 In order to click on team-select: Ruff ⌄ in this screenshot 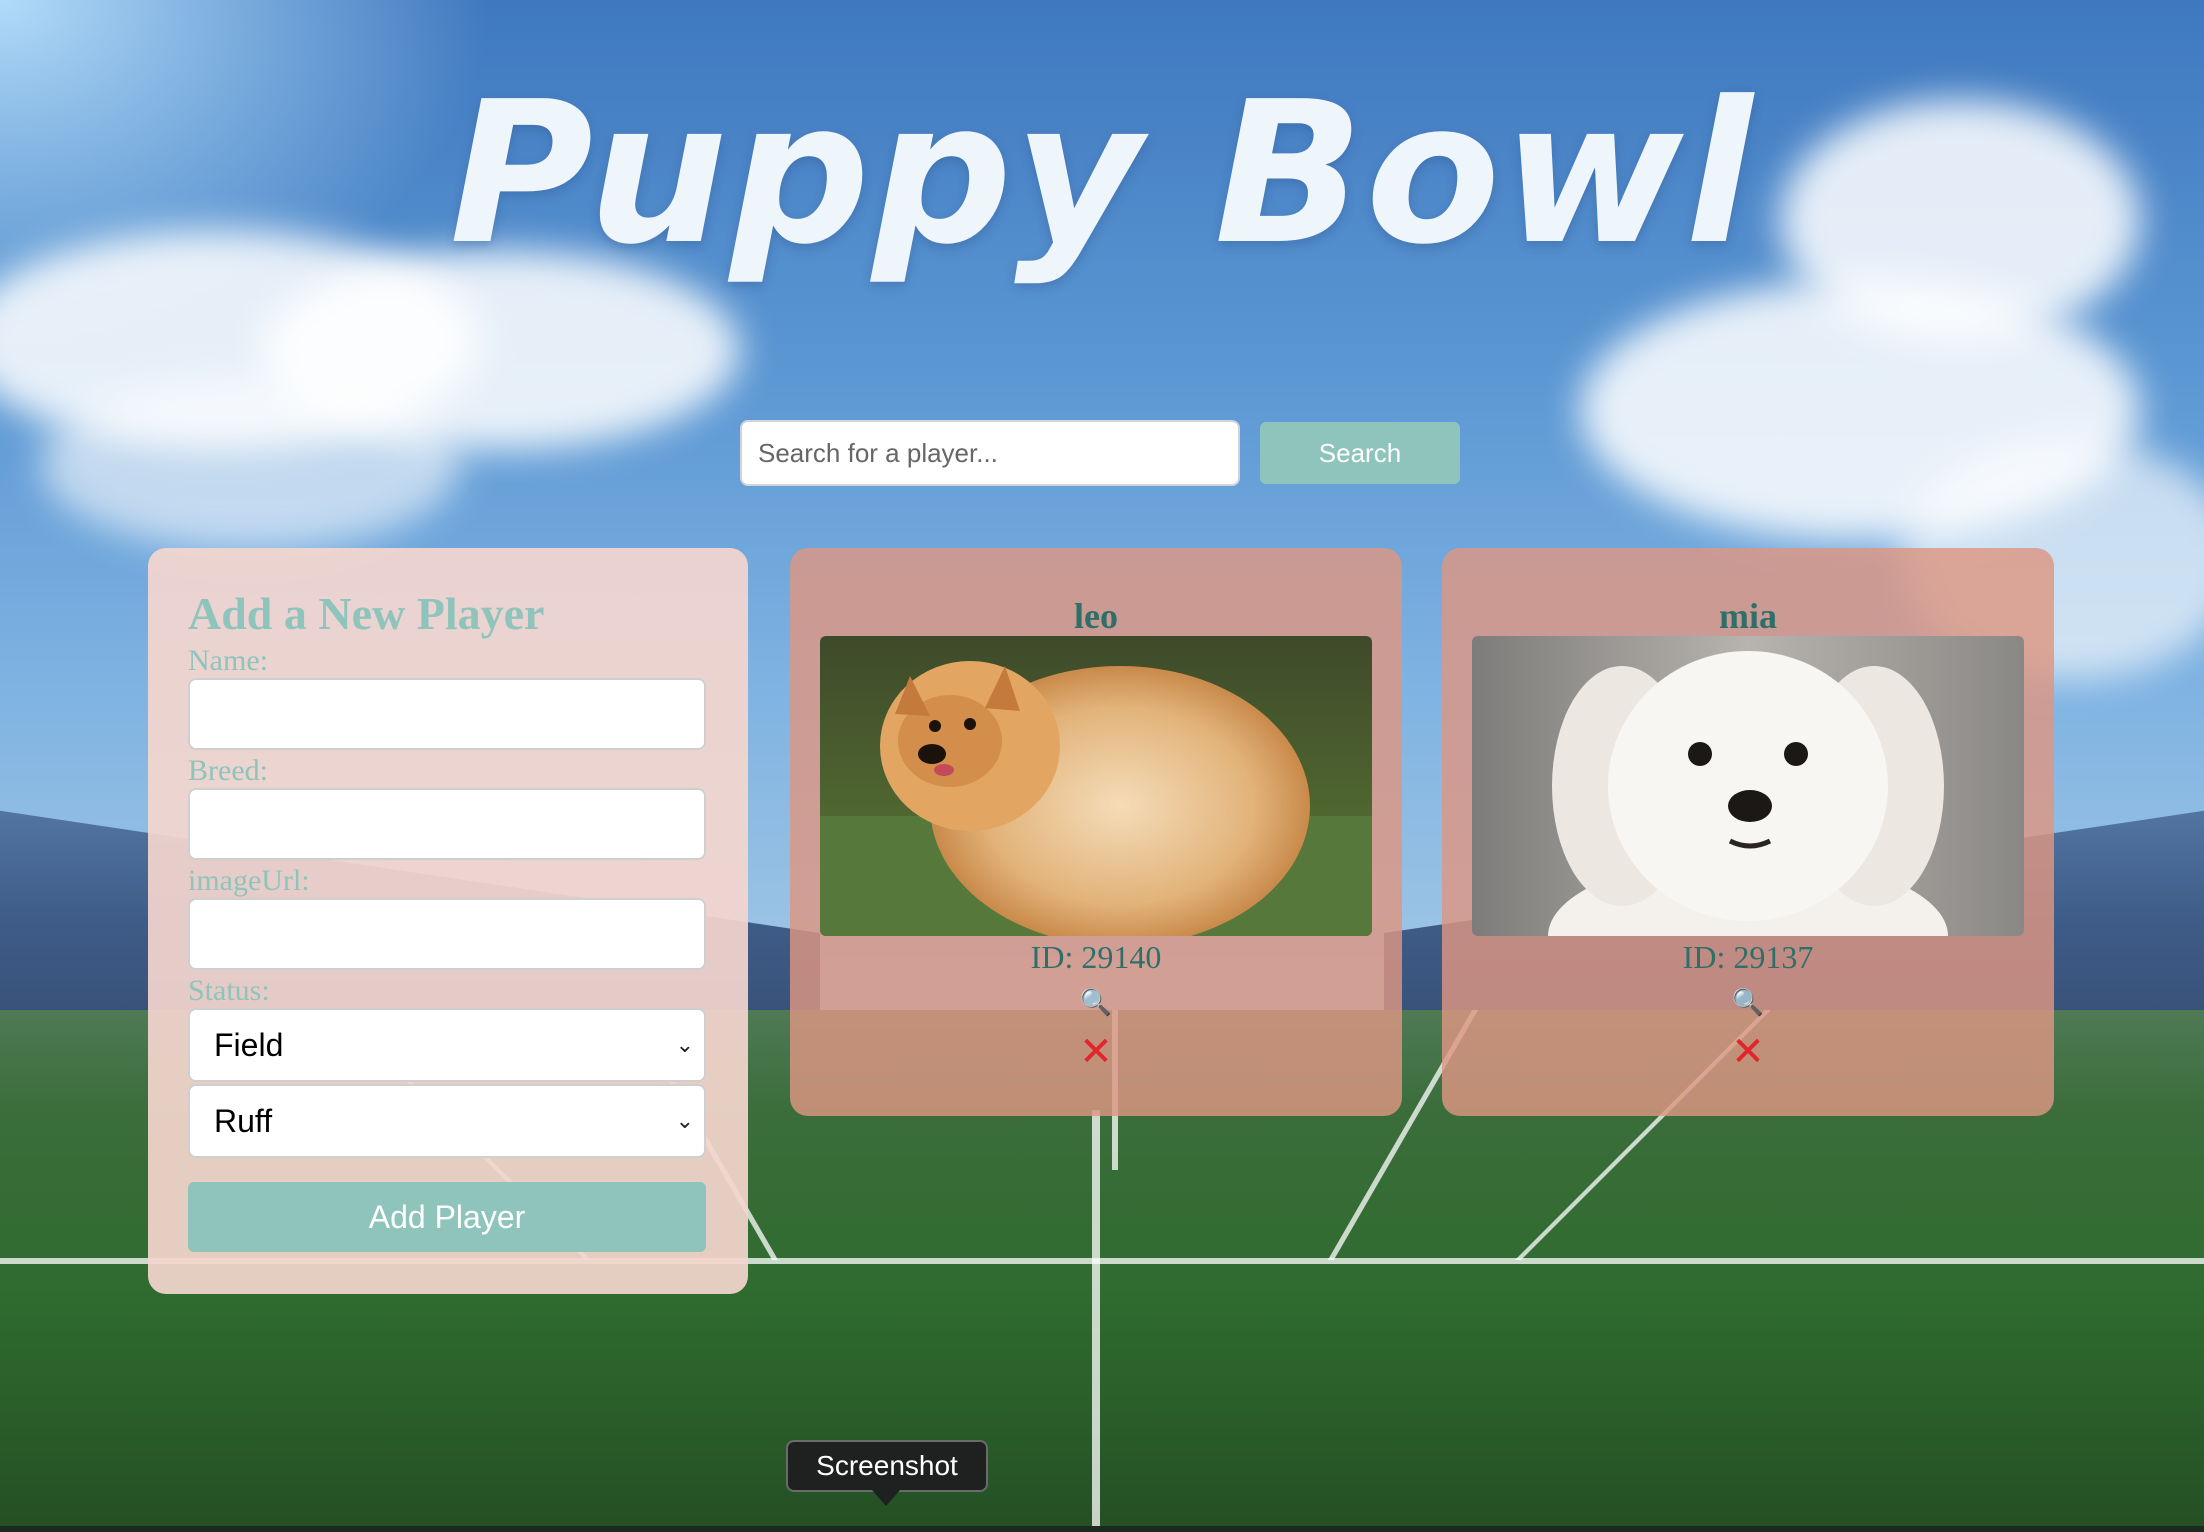, I will do `click(447, 1121)`.